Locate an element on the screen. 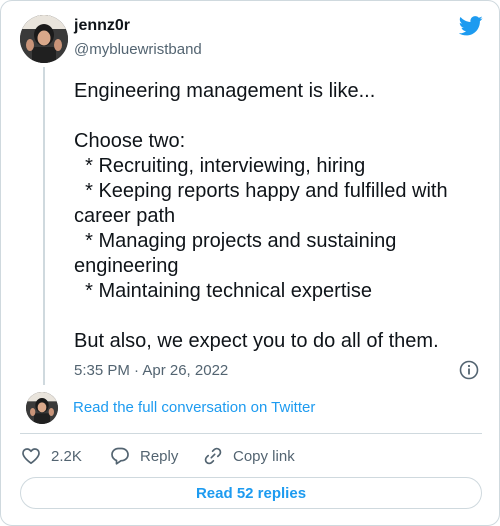 Image resolution: width=500 pixels, height=526 pixels. tweet-line: Choose two: is located at coordinates (130, 141).